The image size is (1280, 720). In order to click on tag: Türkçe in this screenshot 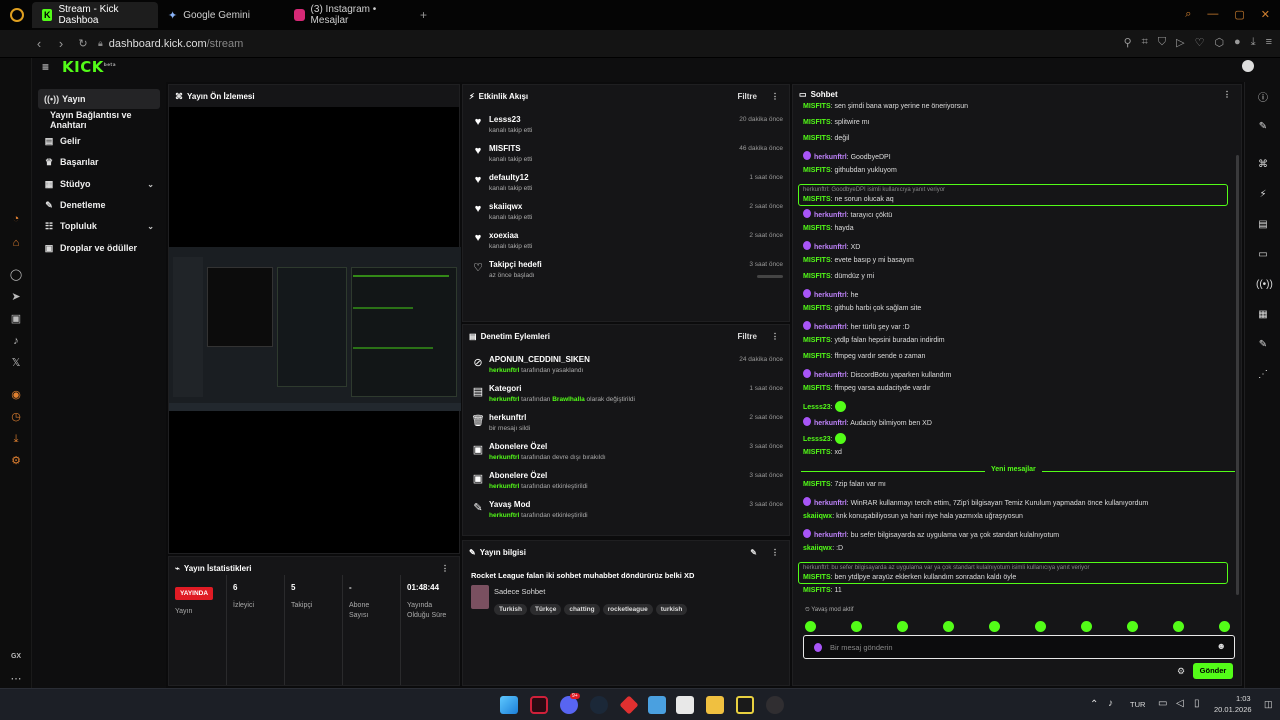, I will do `click(546, 609)`.